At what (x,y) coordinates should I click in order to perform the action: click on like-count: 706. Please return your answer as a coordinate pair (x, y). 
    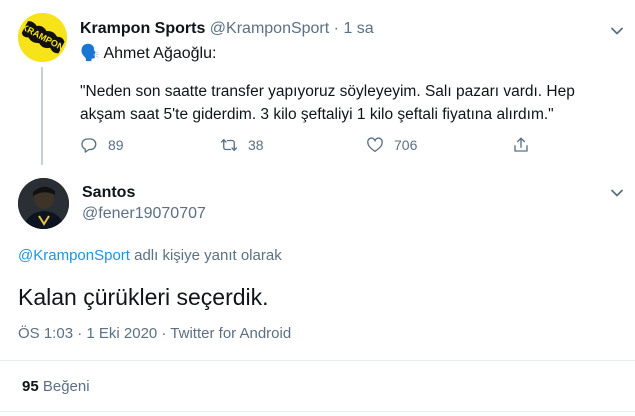
    Looking at the image, I should click on (406, 145).